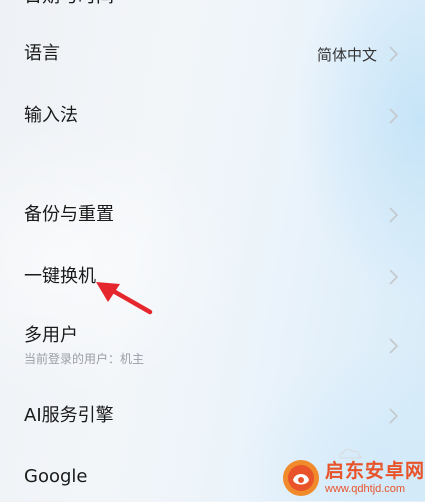  Describe the element at coordinates (60, 276) in the screenshot. I see `settings-item-label: 一键换机` at that location.